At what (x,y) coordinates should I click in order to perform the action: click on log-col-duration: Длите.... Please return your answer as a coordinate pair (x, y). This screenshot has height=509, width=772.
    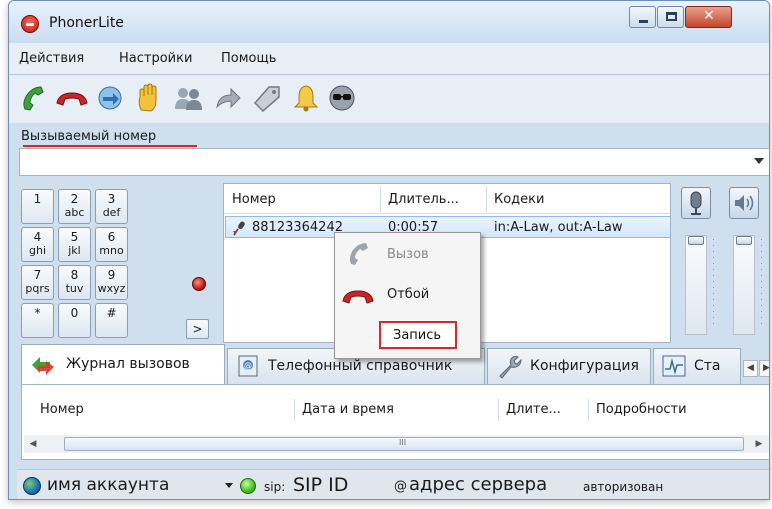
    Looking at the image, I should click on (533, 409).